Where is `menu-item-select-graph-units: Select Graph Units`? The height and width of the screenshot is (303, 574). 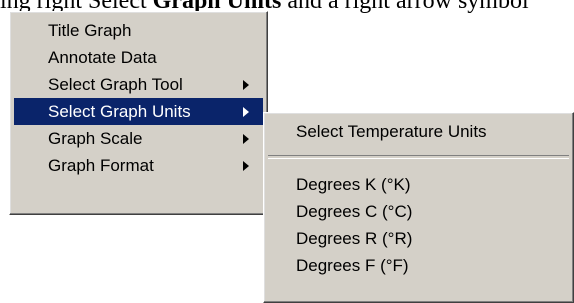
menu-item-select-graph-units: Select Graph Units is located at coordinates (138, 111).